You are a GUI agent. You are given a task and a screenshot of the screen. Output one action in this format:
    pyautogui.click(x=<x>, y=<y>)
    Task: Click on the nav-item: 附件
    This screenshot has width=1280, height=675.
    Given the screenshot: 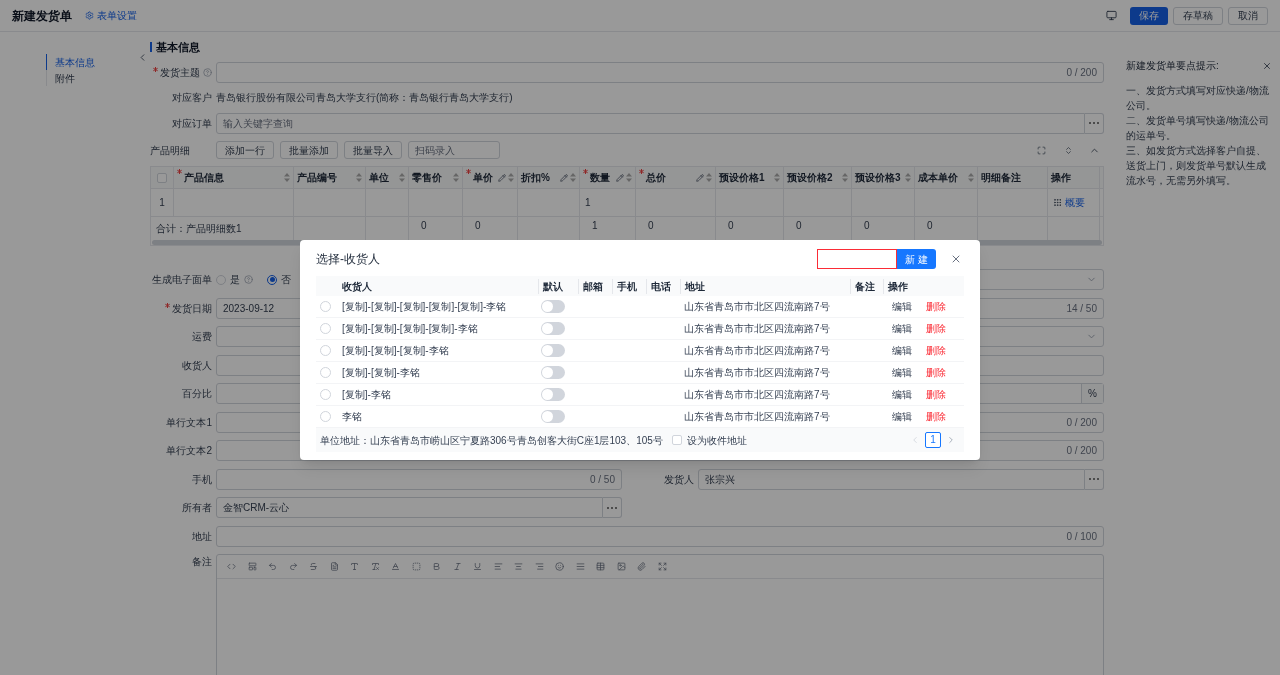 What is the action you would take?
    pyautogui.click(x=91, y=78)
    